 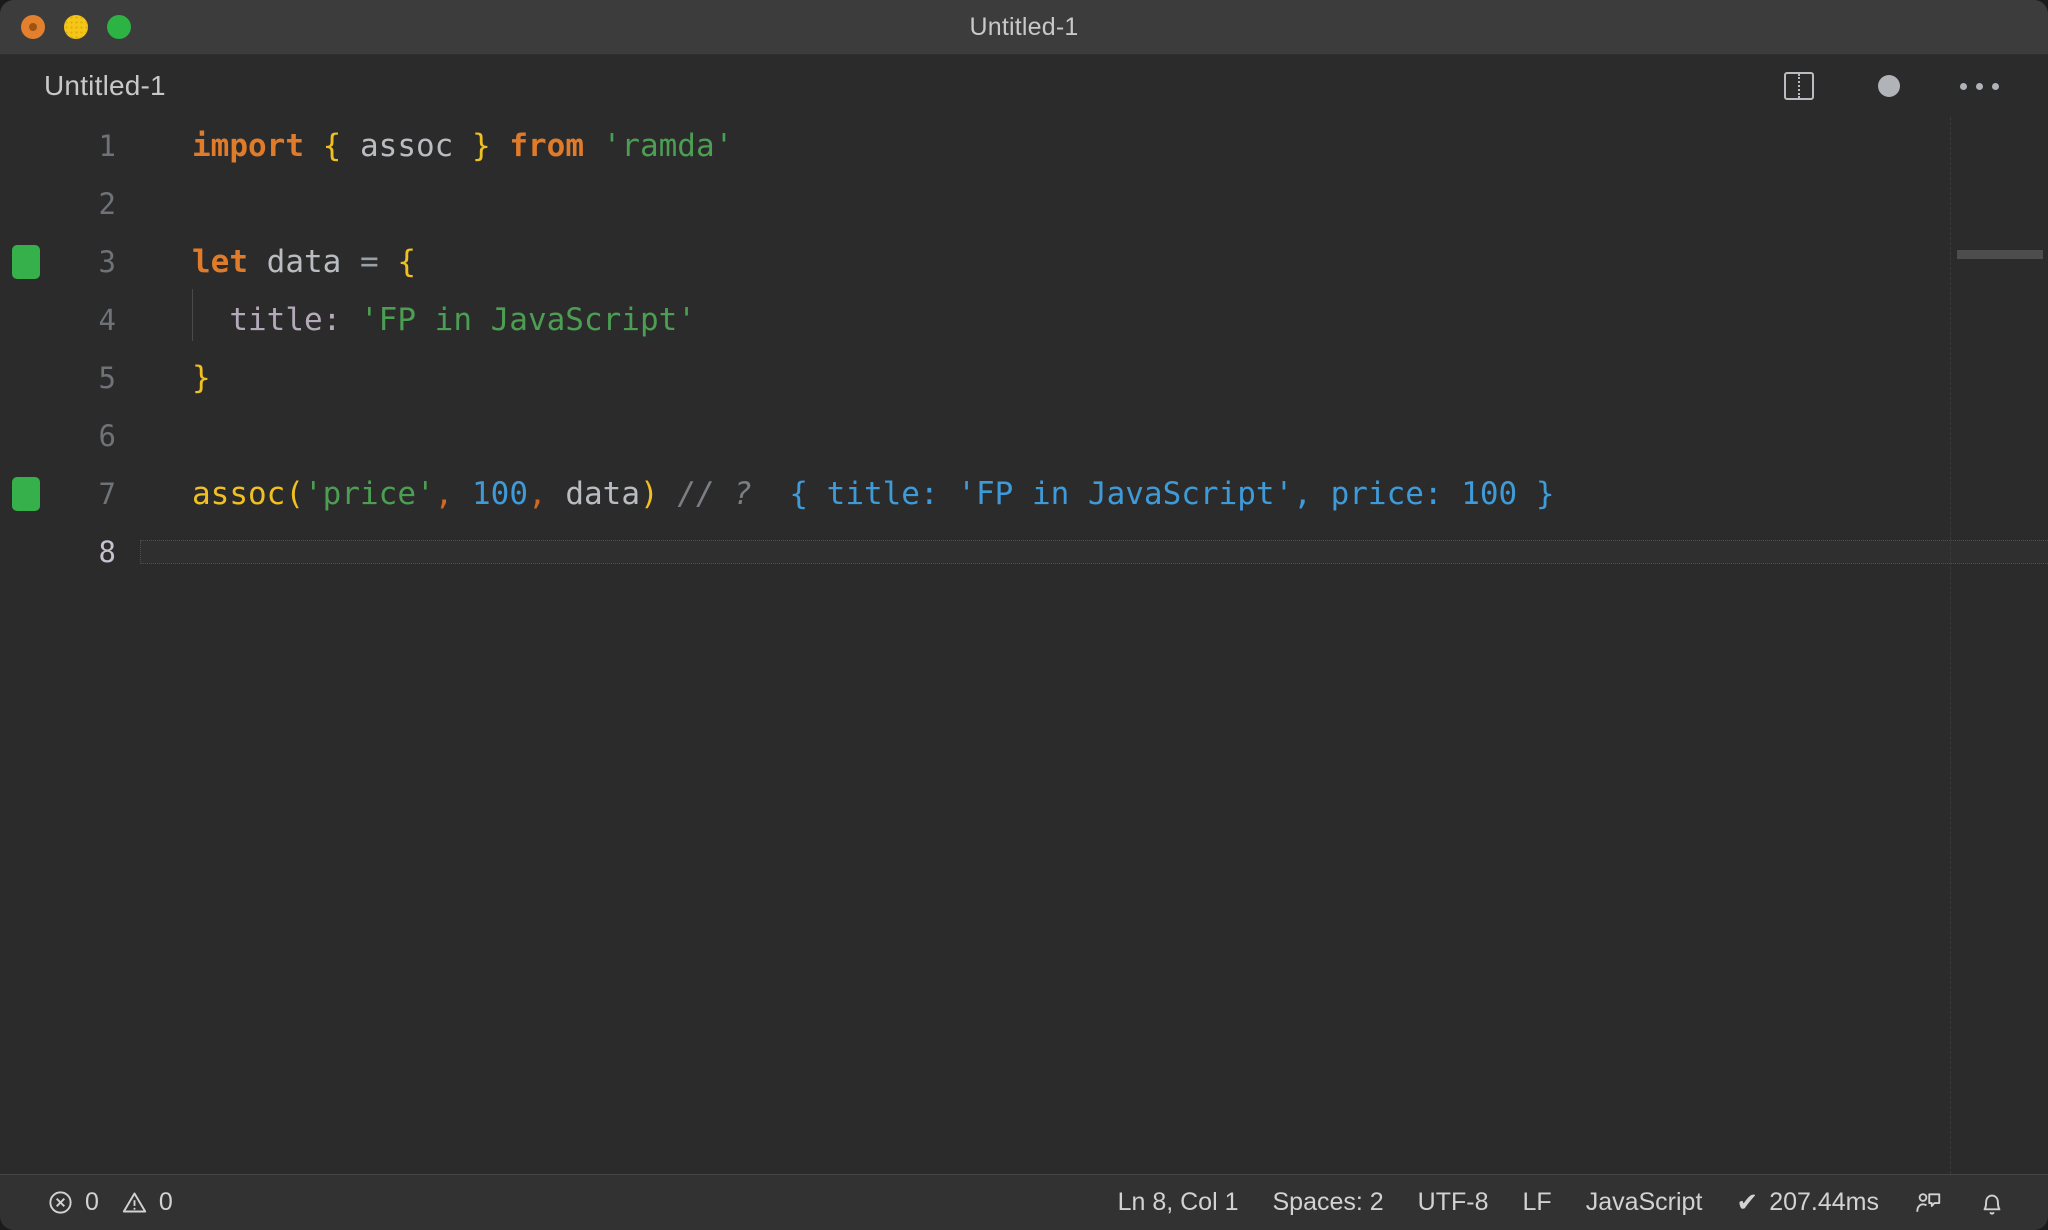 I want to click on traffic-lights, so click(x=76, y=27).